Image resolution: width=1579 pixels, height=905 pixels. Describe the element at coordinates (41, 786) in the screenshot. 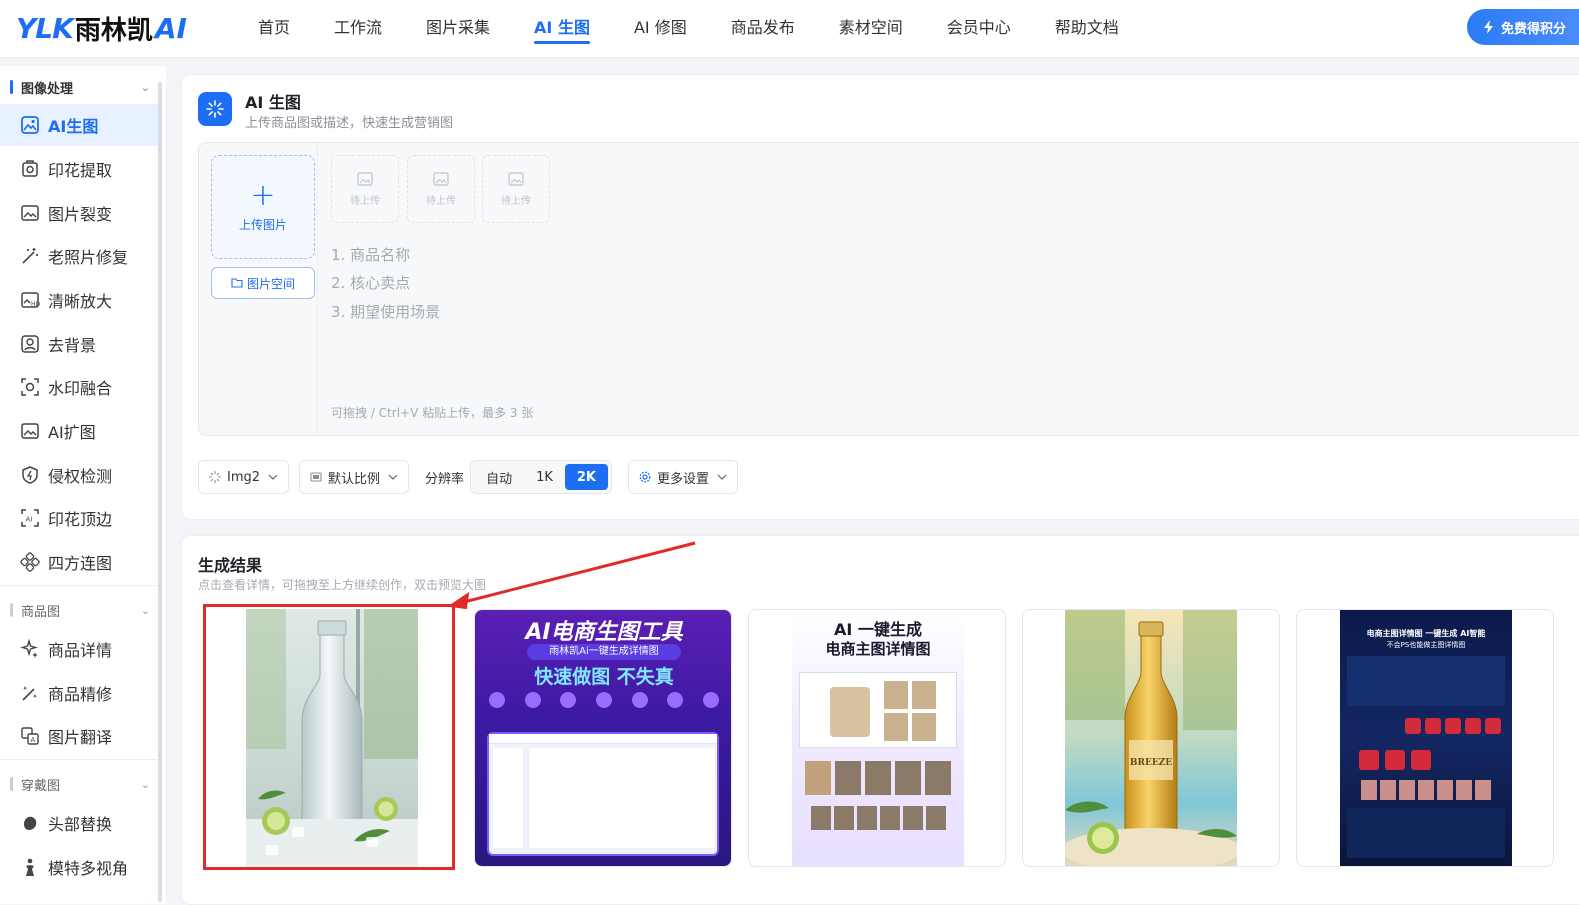

I see `group-label: 穿戴图` at that location.